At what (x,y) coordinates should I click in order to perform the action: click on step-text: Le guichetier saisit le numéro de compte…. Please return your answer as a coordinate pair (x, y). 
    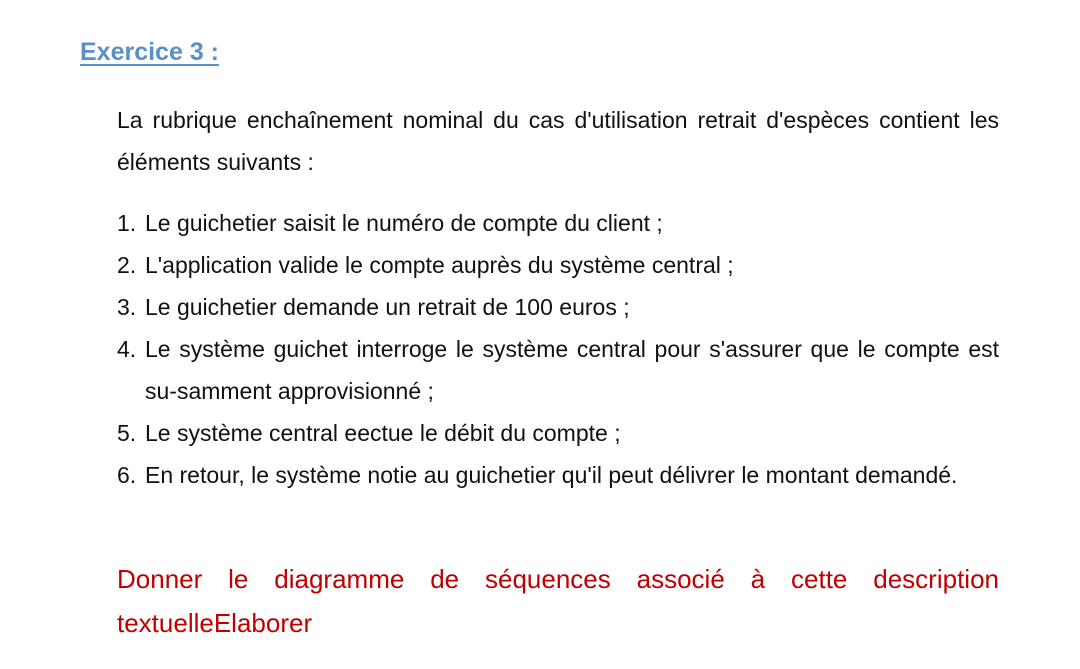
    Looking at the image, I should click on (404, 223).